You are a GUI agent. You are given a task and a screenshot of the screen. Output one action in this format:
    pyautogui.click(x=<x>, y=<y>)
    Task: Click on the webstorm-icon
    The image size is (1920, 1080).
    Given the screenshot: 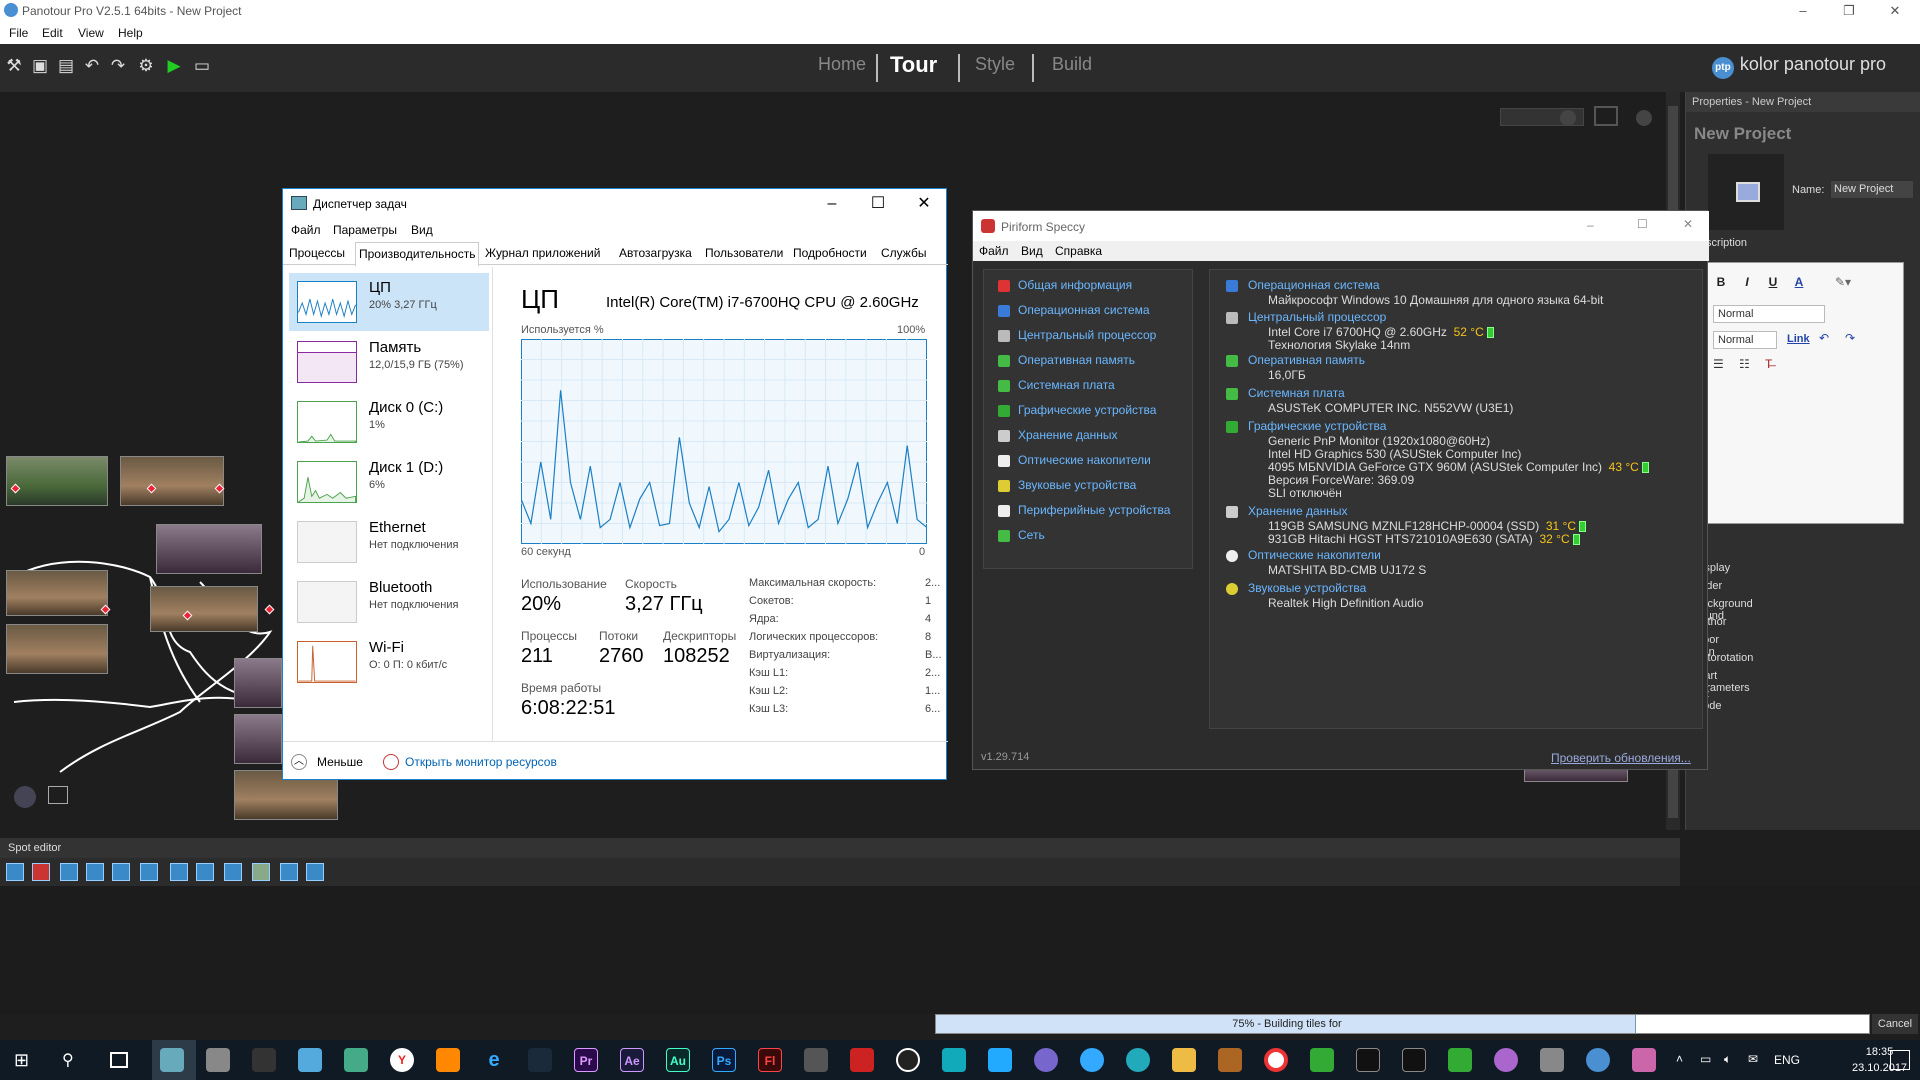 What is the action you would take?
    pyautogui.click(x=1460, y=1060)
    